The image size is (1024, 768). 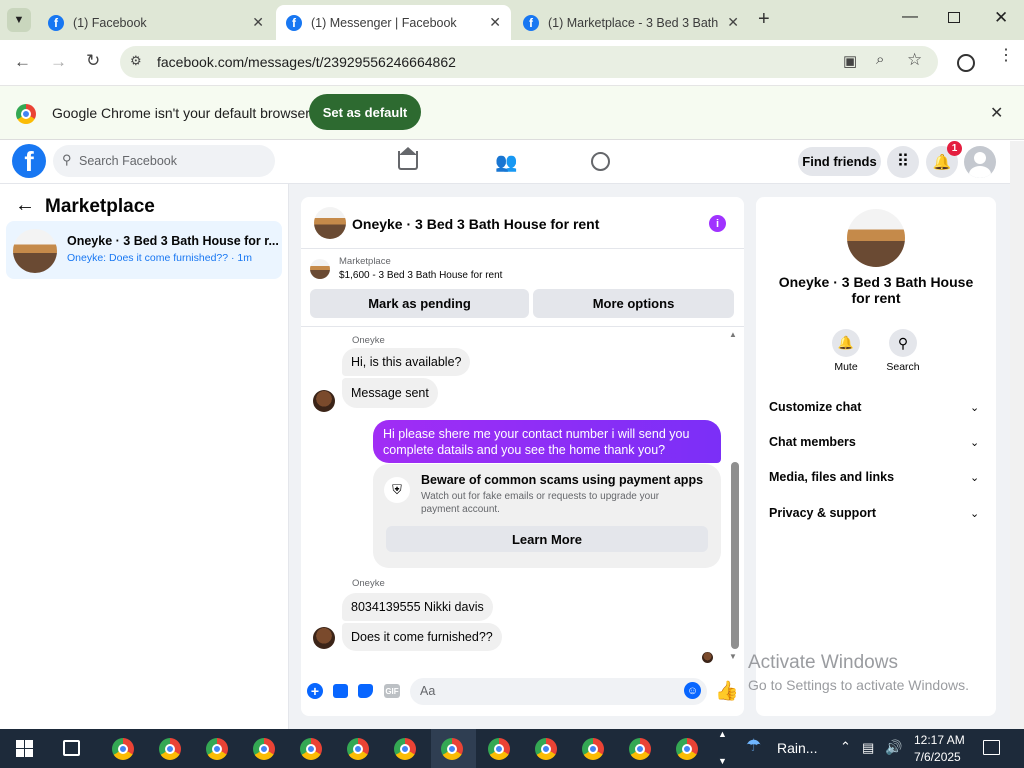 What do you see at coordinates (340, 691) in the screenshot?
I see `photo-icon` at bounding box center [340, 691].